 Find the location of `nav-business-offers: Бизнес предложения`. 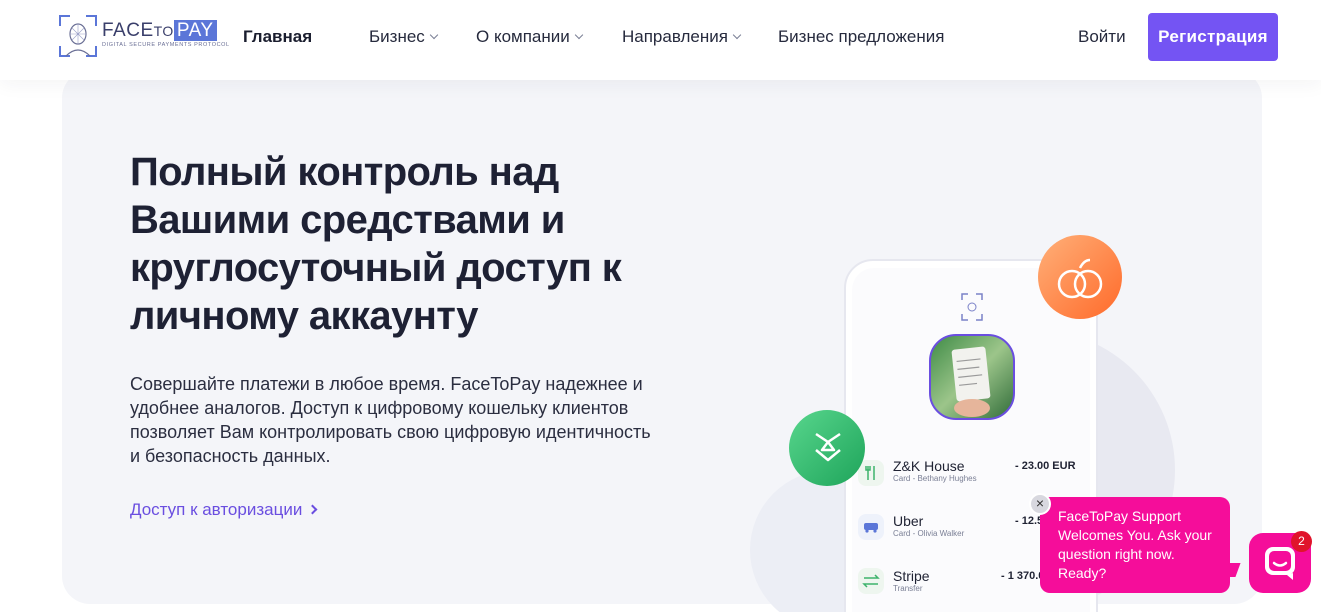

nav-business-offers: Бизнес предложения is located at coordinates (861, 37).